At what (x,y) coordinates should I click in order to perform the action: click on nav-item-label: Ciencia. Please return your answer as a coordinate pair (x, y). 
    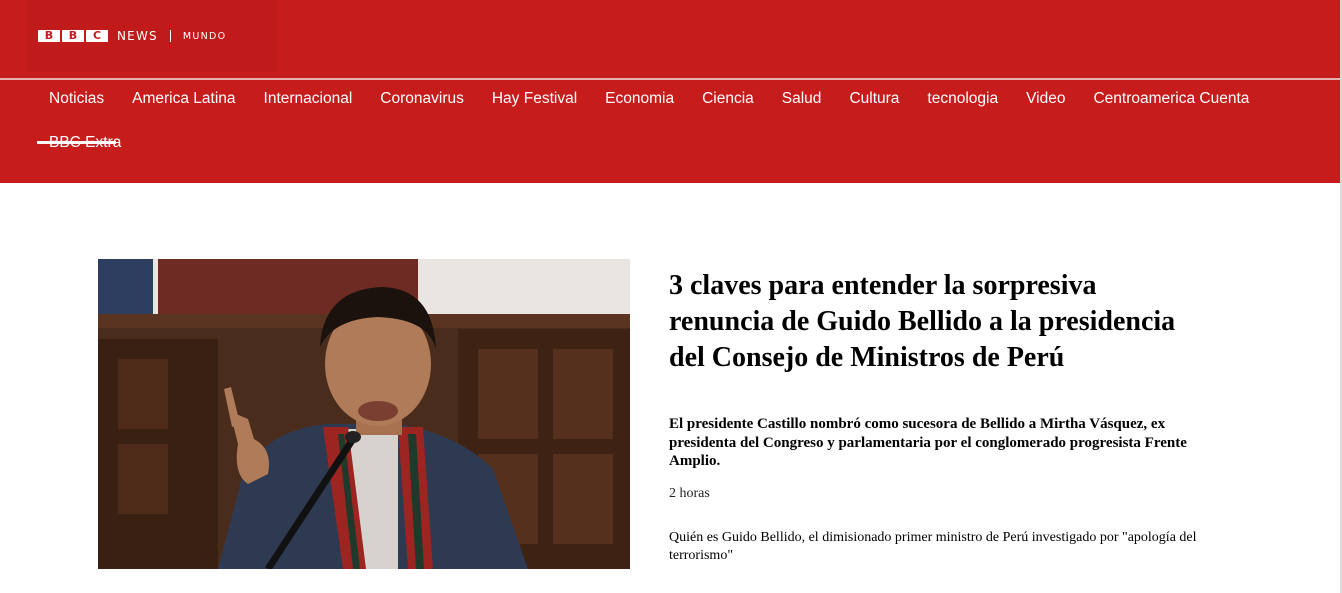
    Looking at the image, I should click on (728, 98).